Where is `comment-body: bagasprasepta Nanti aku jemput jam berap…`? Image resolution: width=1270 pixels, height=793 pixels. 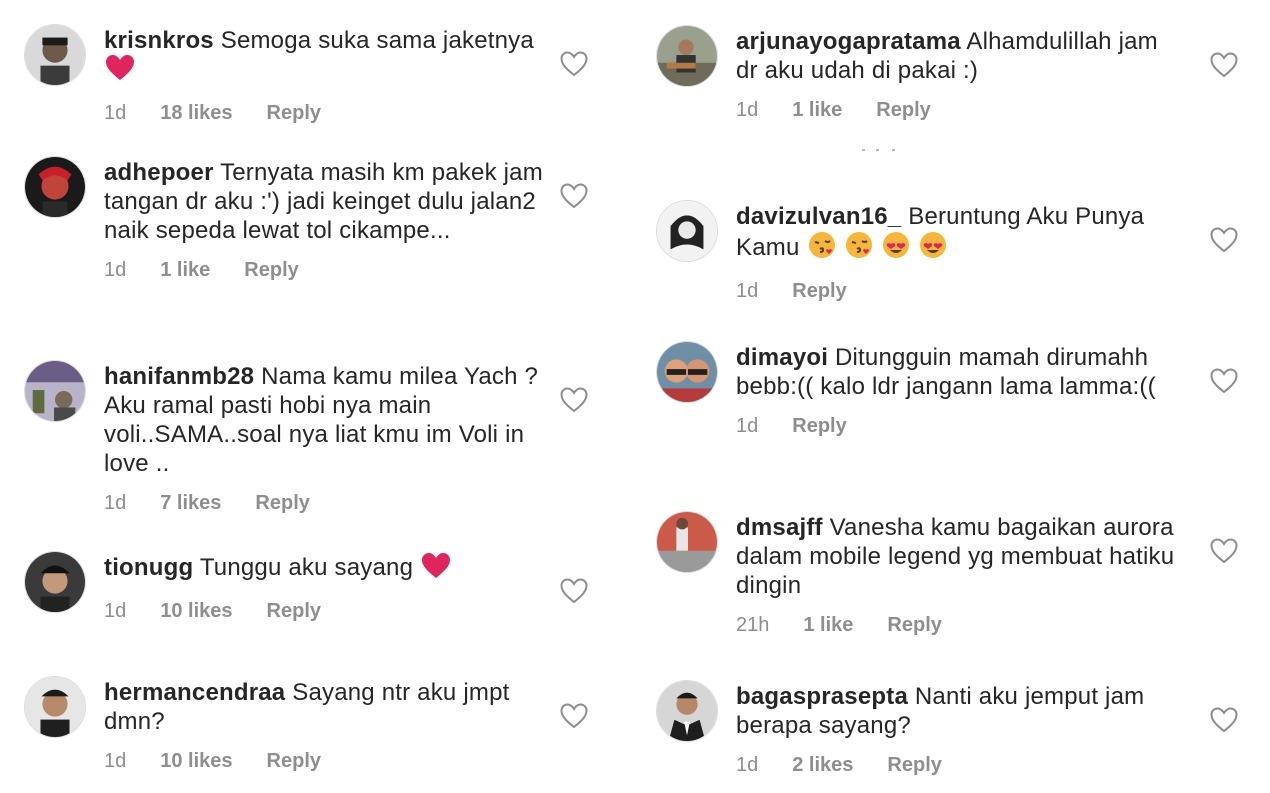
comment-body: bagasprasepta Nanti aku jemput jam berap… is located at coordinates (956, 729).